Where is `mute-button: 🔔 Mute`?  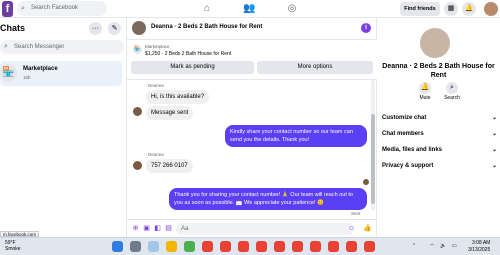
mute-button: 🔔 Mute is located at coordinates (425, 91).